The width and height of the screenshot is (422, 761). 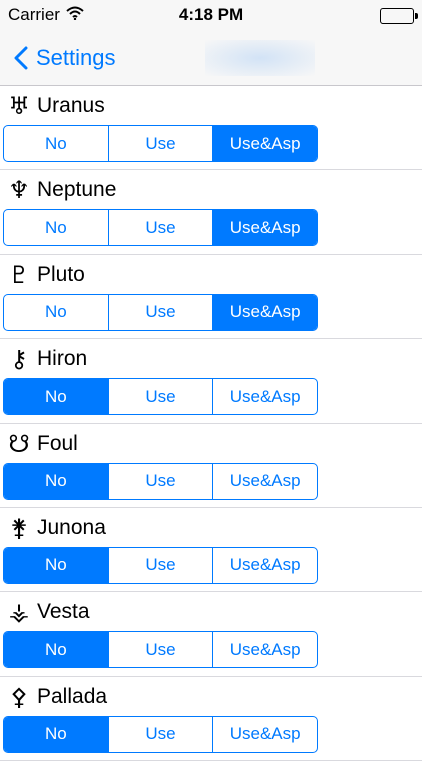 What do you see at coordinates (61, 274) in the screenshot?
I see `body-name: Pluto` at bounding box center [61, 274].